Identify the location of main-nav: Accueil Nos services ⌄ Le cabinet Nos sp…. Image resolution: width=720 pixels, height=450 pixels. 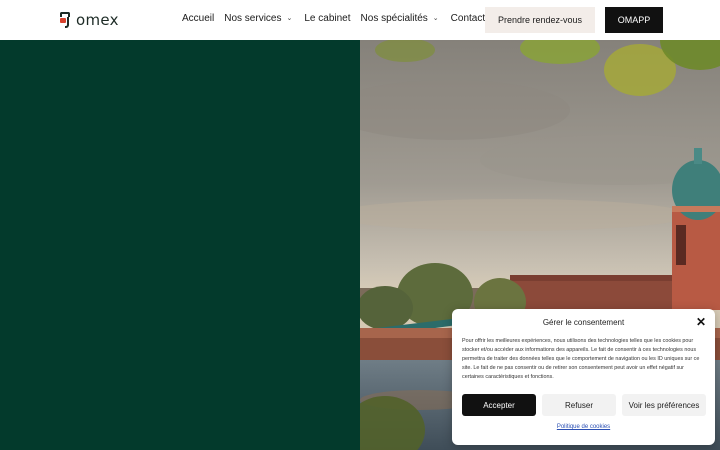
(333, 18).